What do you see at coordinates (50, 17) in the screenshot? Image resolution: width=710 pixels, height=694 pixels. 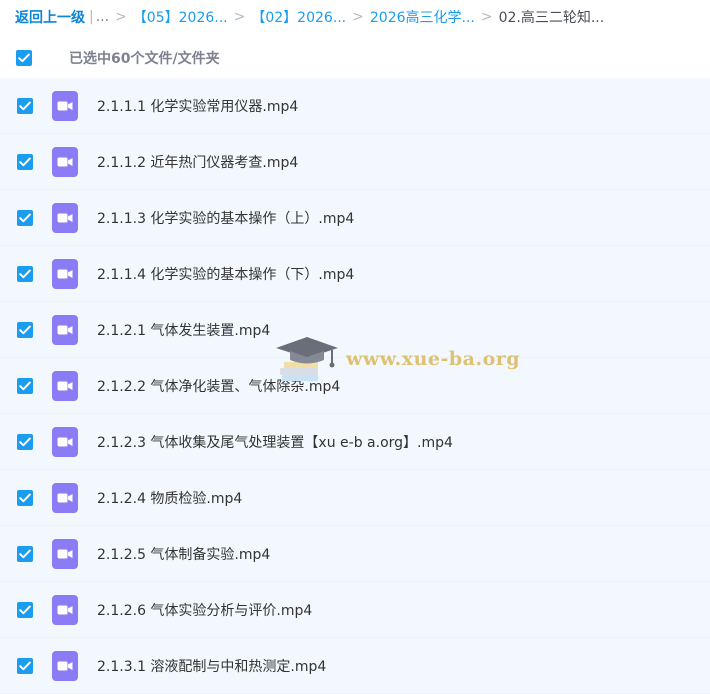 I see `back-to-parent-link: 返回上一级` at bounding box center [50, 17].